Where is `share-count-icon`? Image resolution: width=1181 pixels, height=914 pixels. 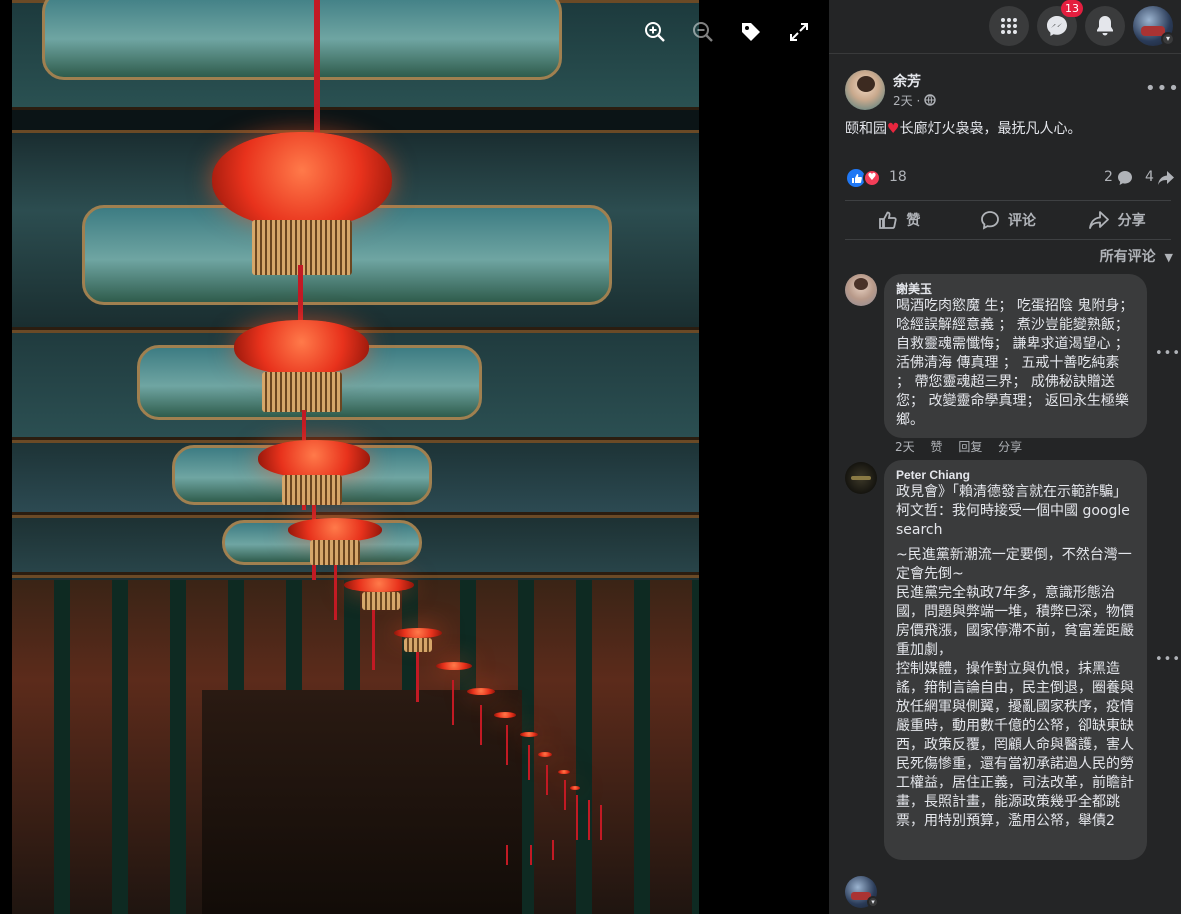
share-count-icon is located at coordinates (1166, 178).